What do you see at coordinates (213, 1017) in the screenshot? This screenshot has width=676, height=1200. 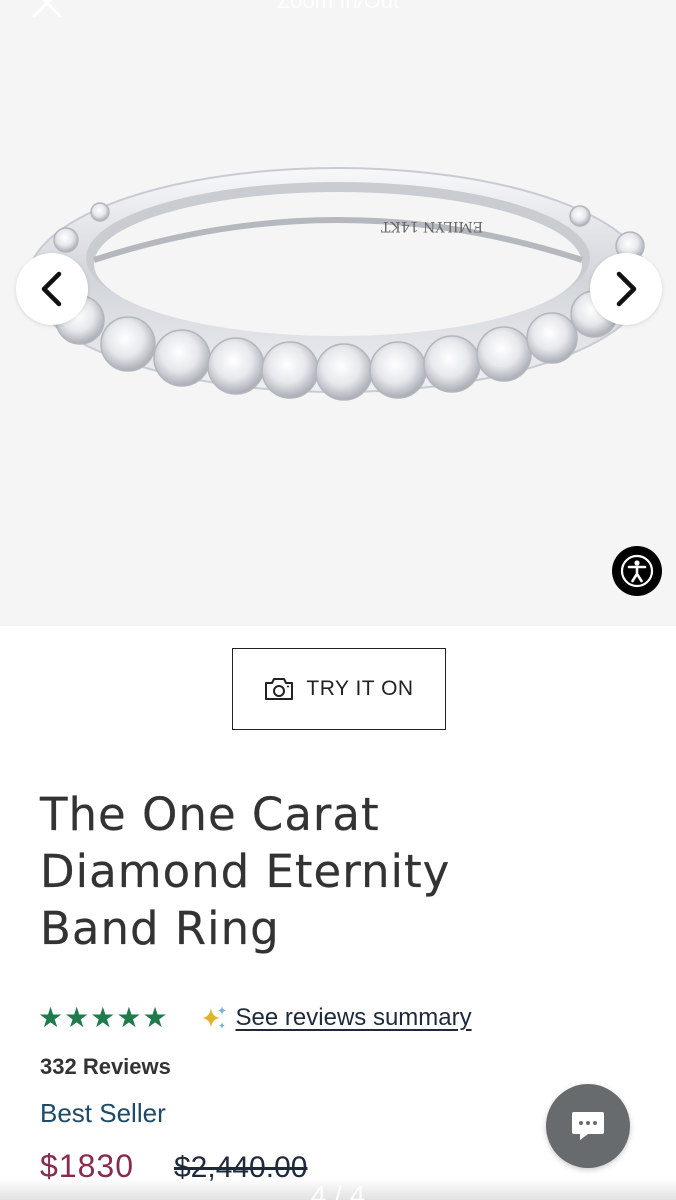 I see `sparkle-icon` at bounding box center [213, 1017].